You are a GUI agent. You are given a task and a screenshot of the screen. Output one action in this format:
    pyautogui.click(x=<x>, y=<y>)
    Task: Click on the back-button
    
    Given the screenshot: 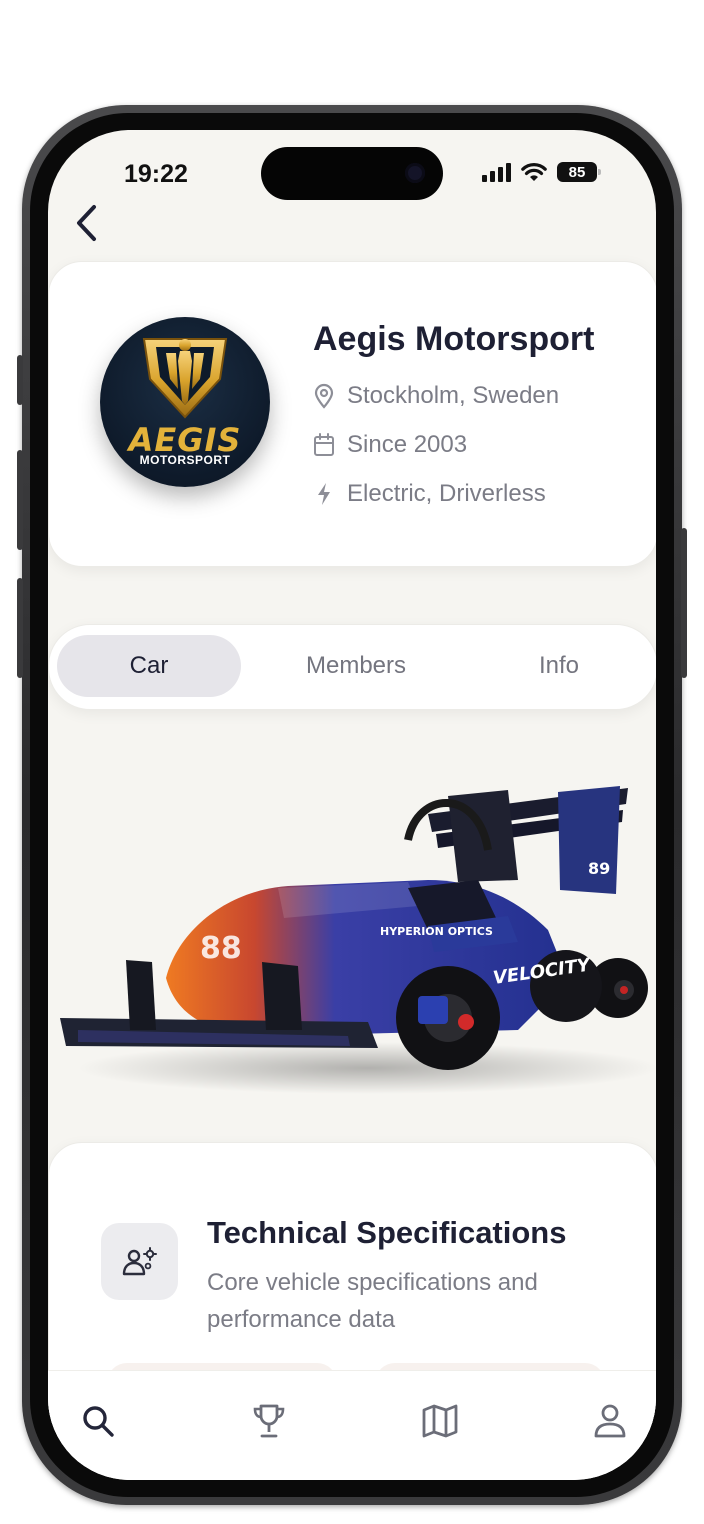 What is the action you would take?
    pyautogui.click(x=86, y=223)
    